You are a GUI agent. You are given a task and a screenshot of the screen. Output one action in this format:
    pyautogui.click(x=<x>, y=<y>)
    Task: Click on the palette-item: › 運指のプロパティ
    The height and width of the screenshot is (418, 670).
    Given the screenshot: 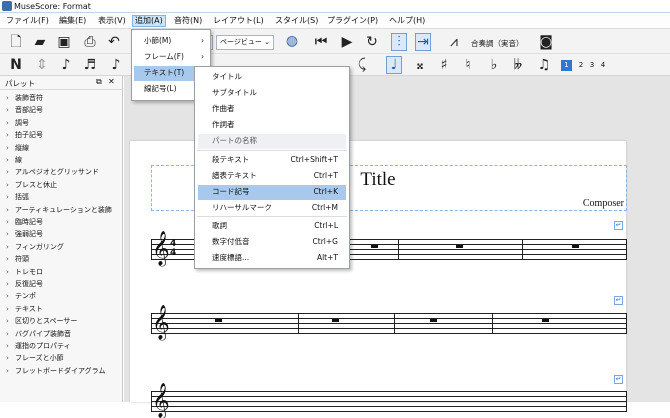 What is the action you would take?
    pyautogui.click(x=61, y=346)
    